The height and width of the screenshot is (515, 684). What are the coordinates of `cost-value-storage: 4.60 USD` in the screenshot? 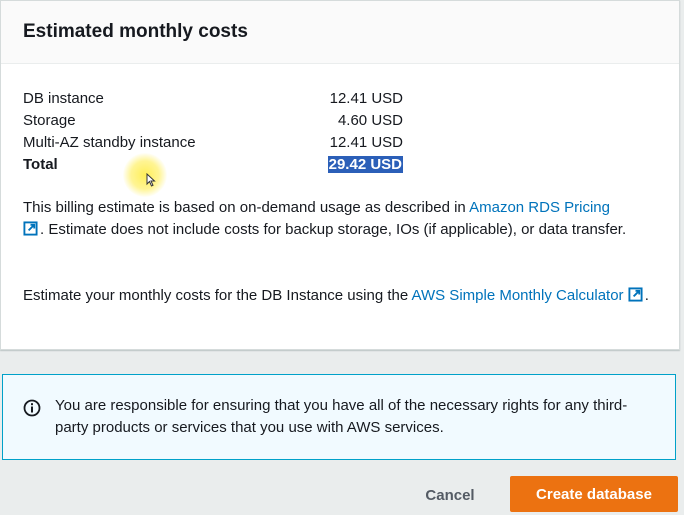 It's located at (370, 120).